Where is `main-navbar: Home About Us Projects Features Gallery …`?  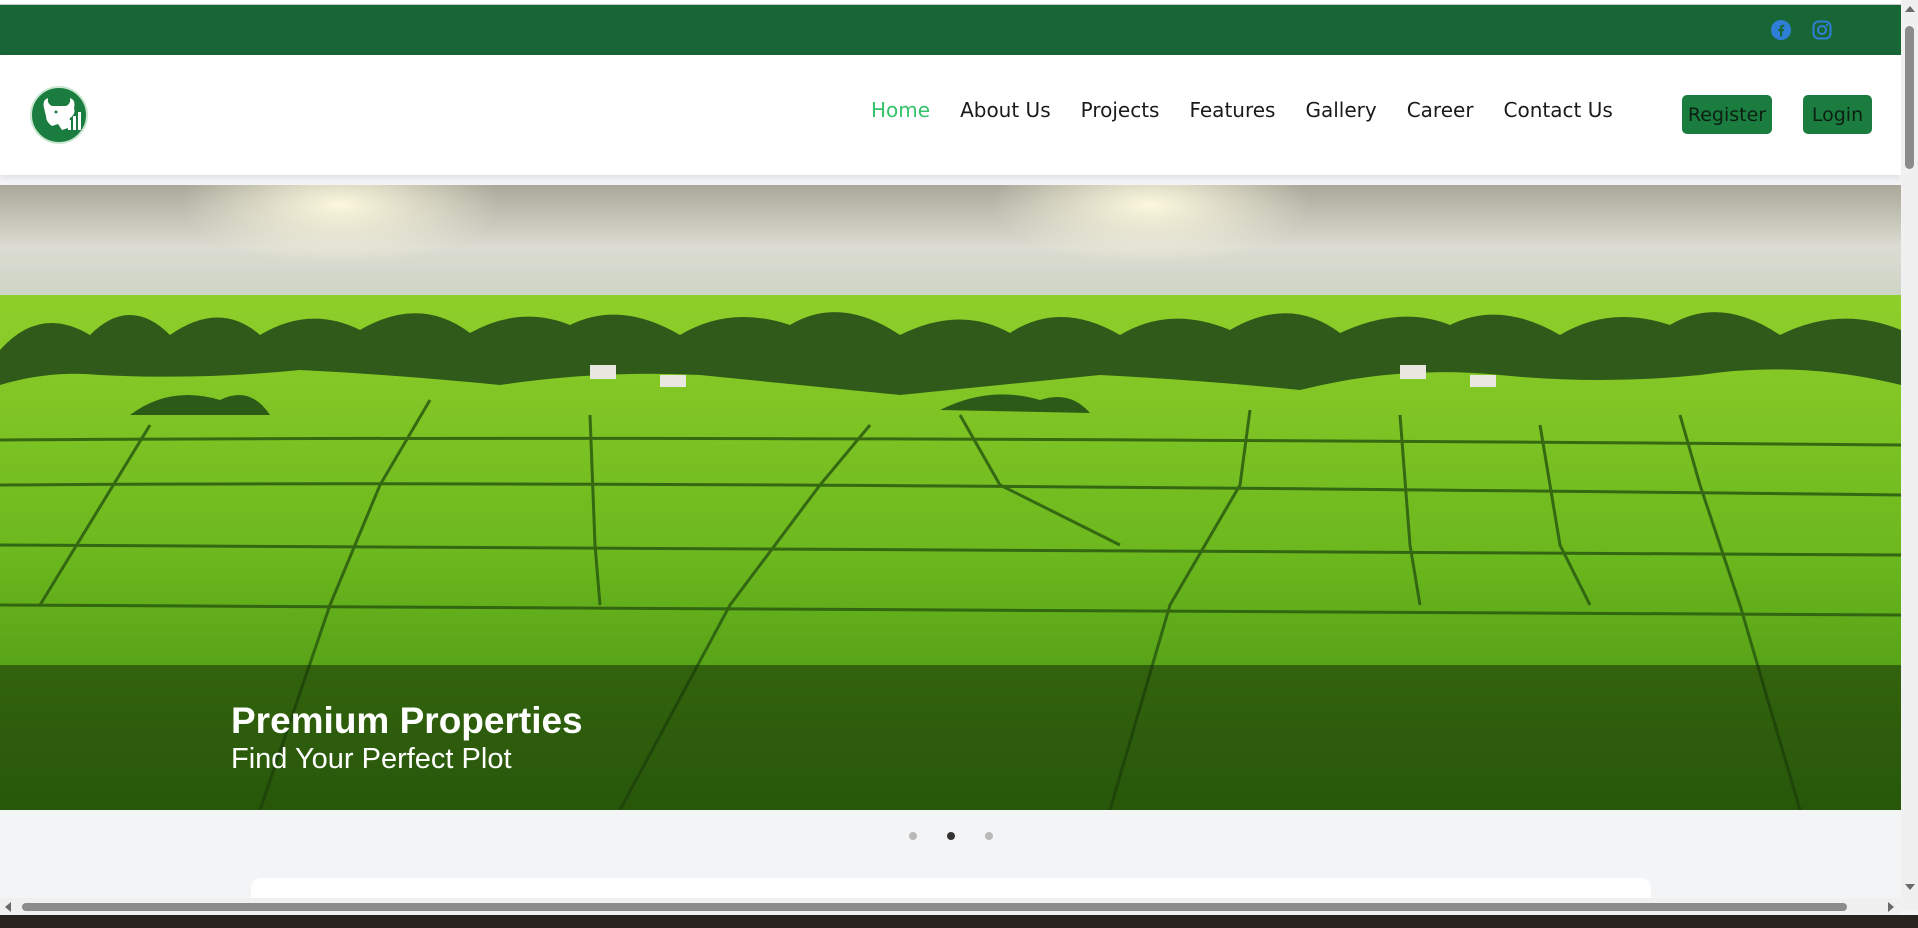
main-navbar: Home About Us Projects Features Gallery … is located at coordinates (950, 115).